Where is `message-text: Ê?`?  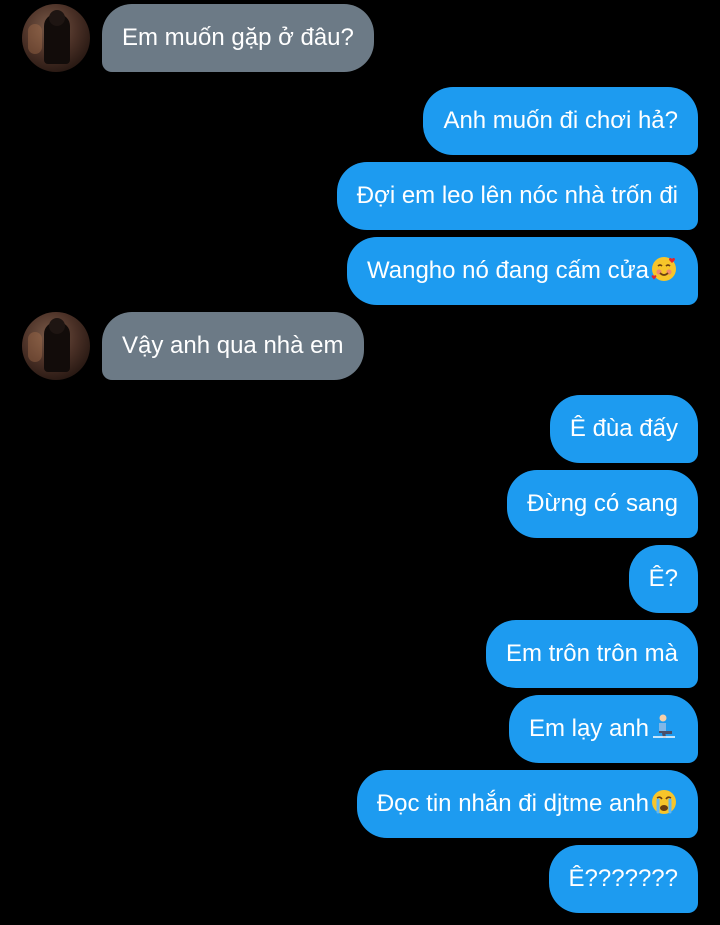
message-text: Ê? is located at coordinates (663, 578).